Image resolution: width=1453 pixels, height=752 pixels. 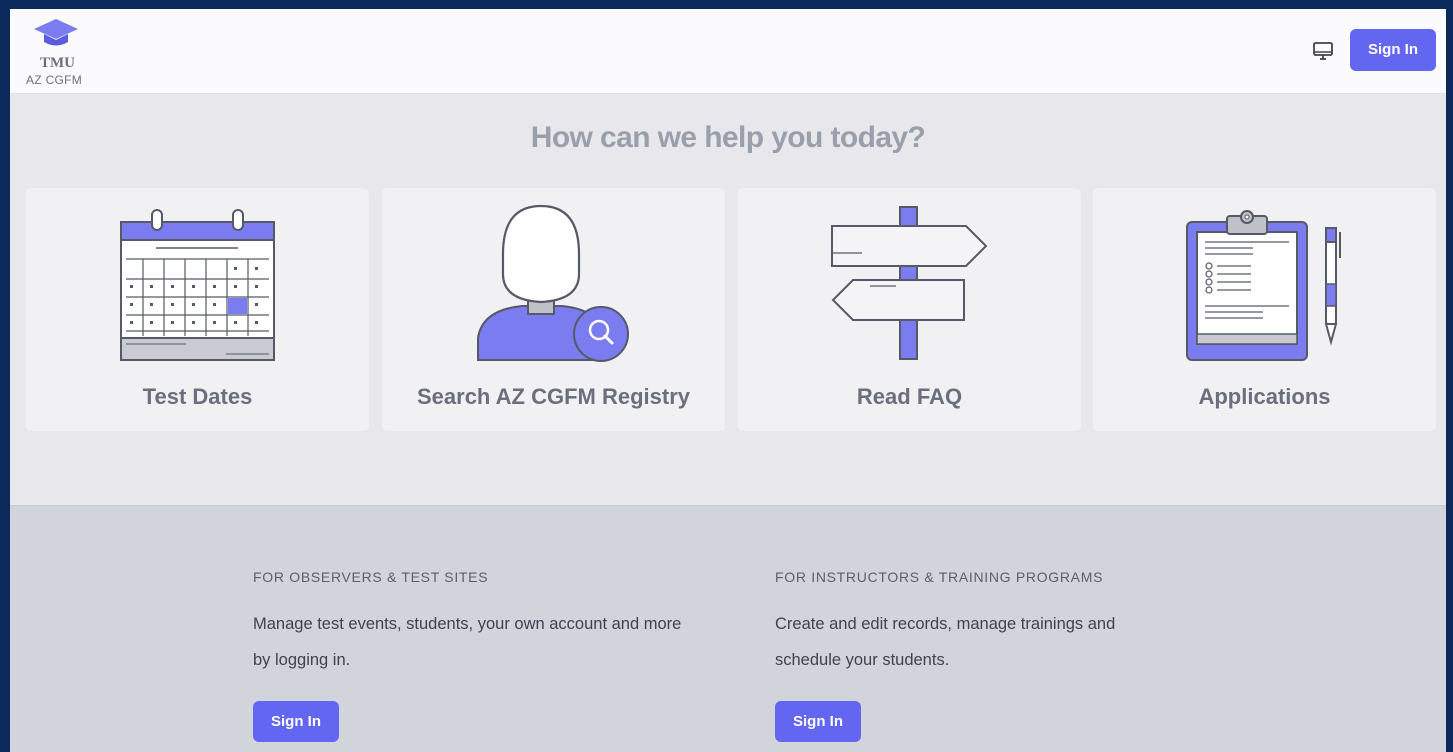 I want to click on header-sign-in-button: Sign In, so click(x=1393, y=50).